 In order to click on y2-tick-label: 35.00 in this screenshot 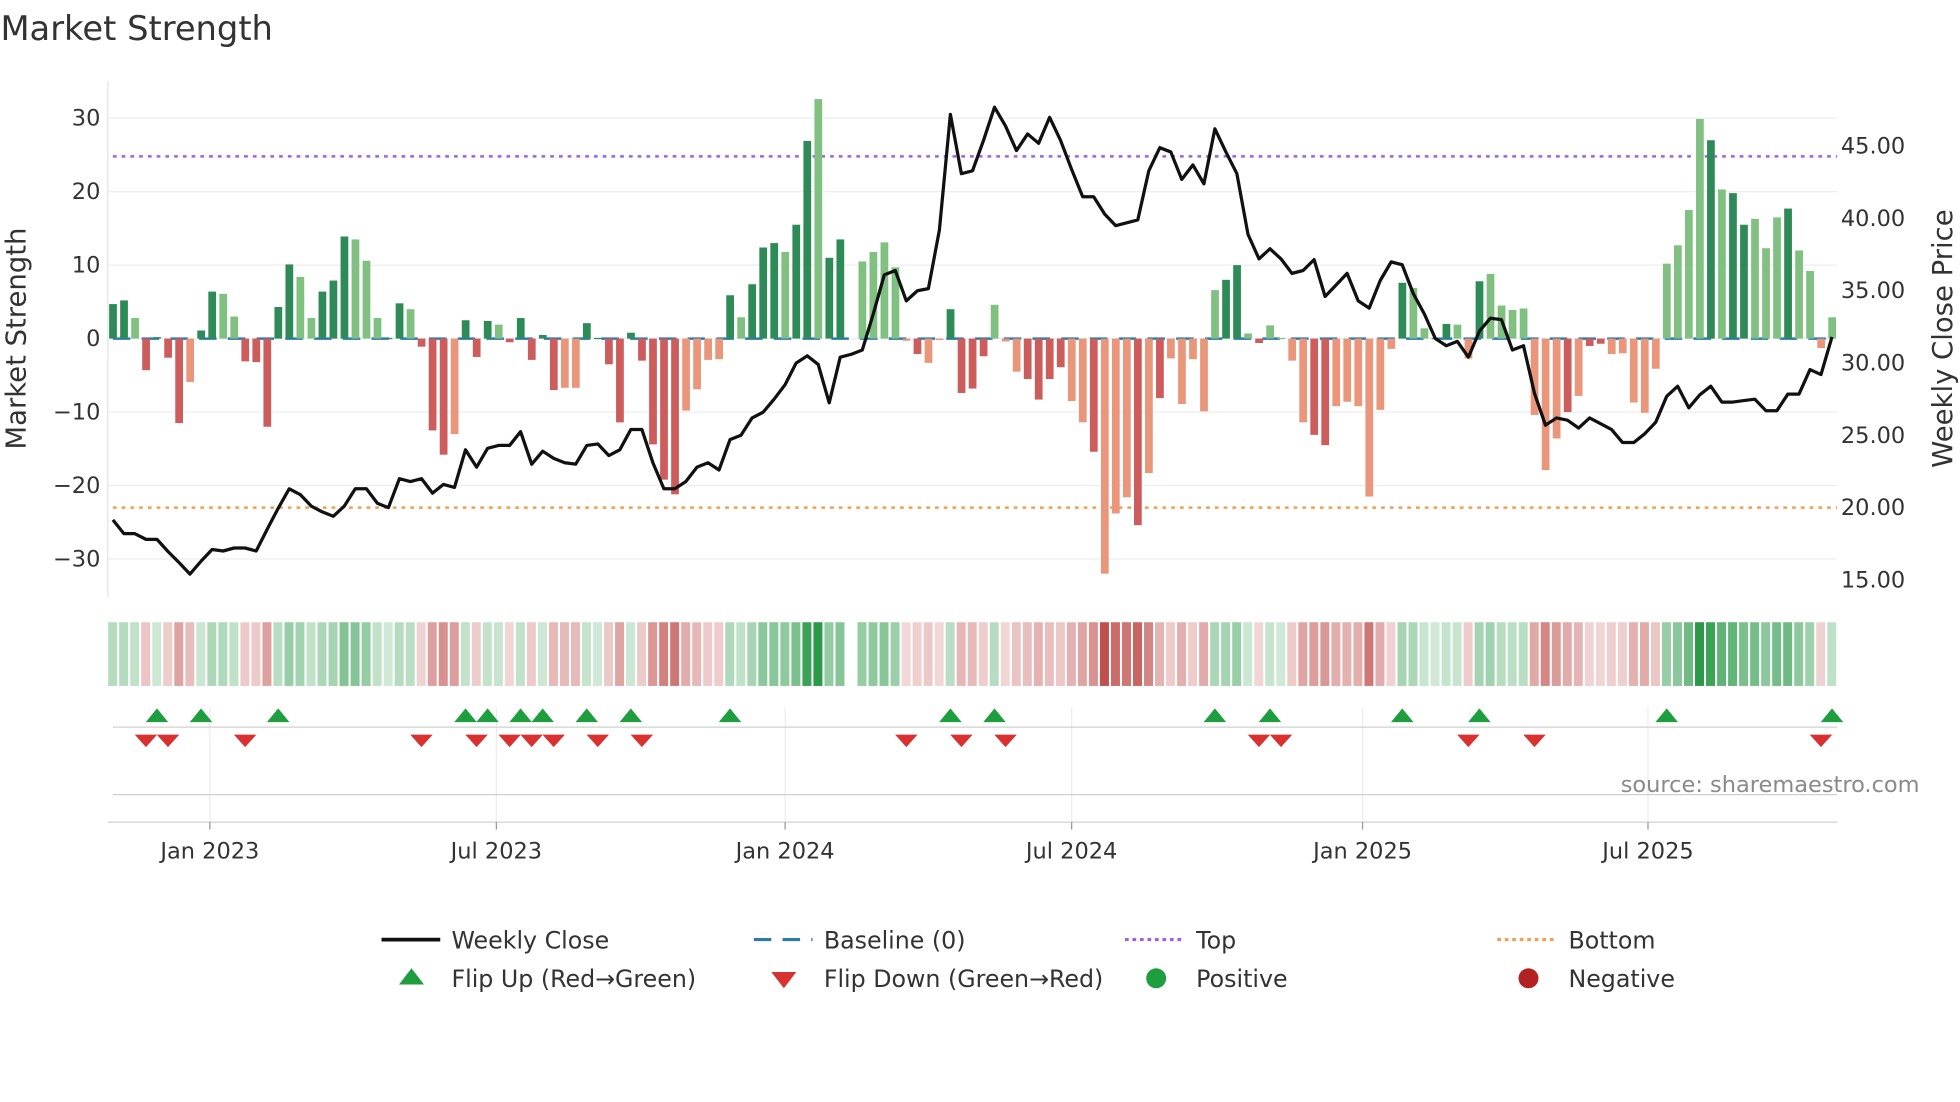, I will do `click(1873, 291)`.